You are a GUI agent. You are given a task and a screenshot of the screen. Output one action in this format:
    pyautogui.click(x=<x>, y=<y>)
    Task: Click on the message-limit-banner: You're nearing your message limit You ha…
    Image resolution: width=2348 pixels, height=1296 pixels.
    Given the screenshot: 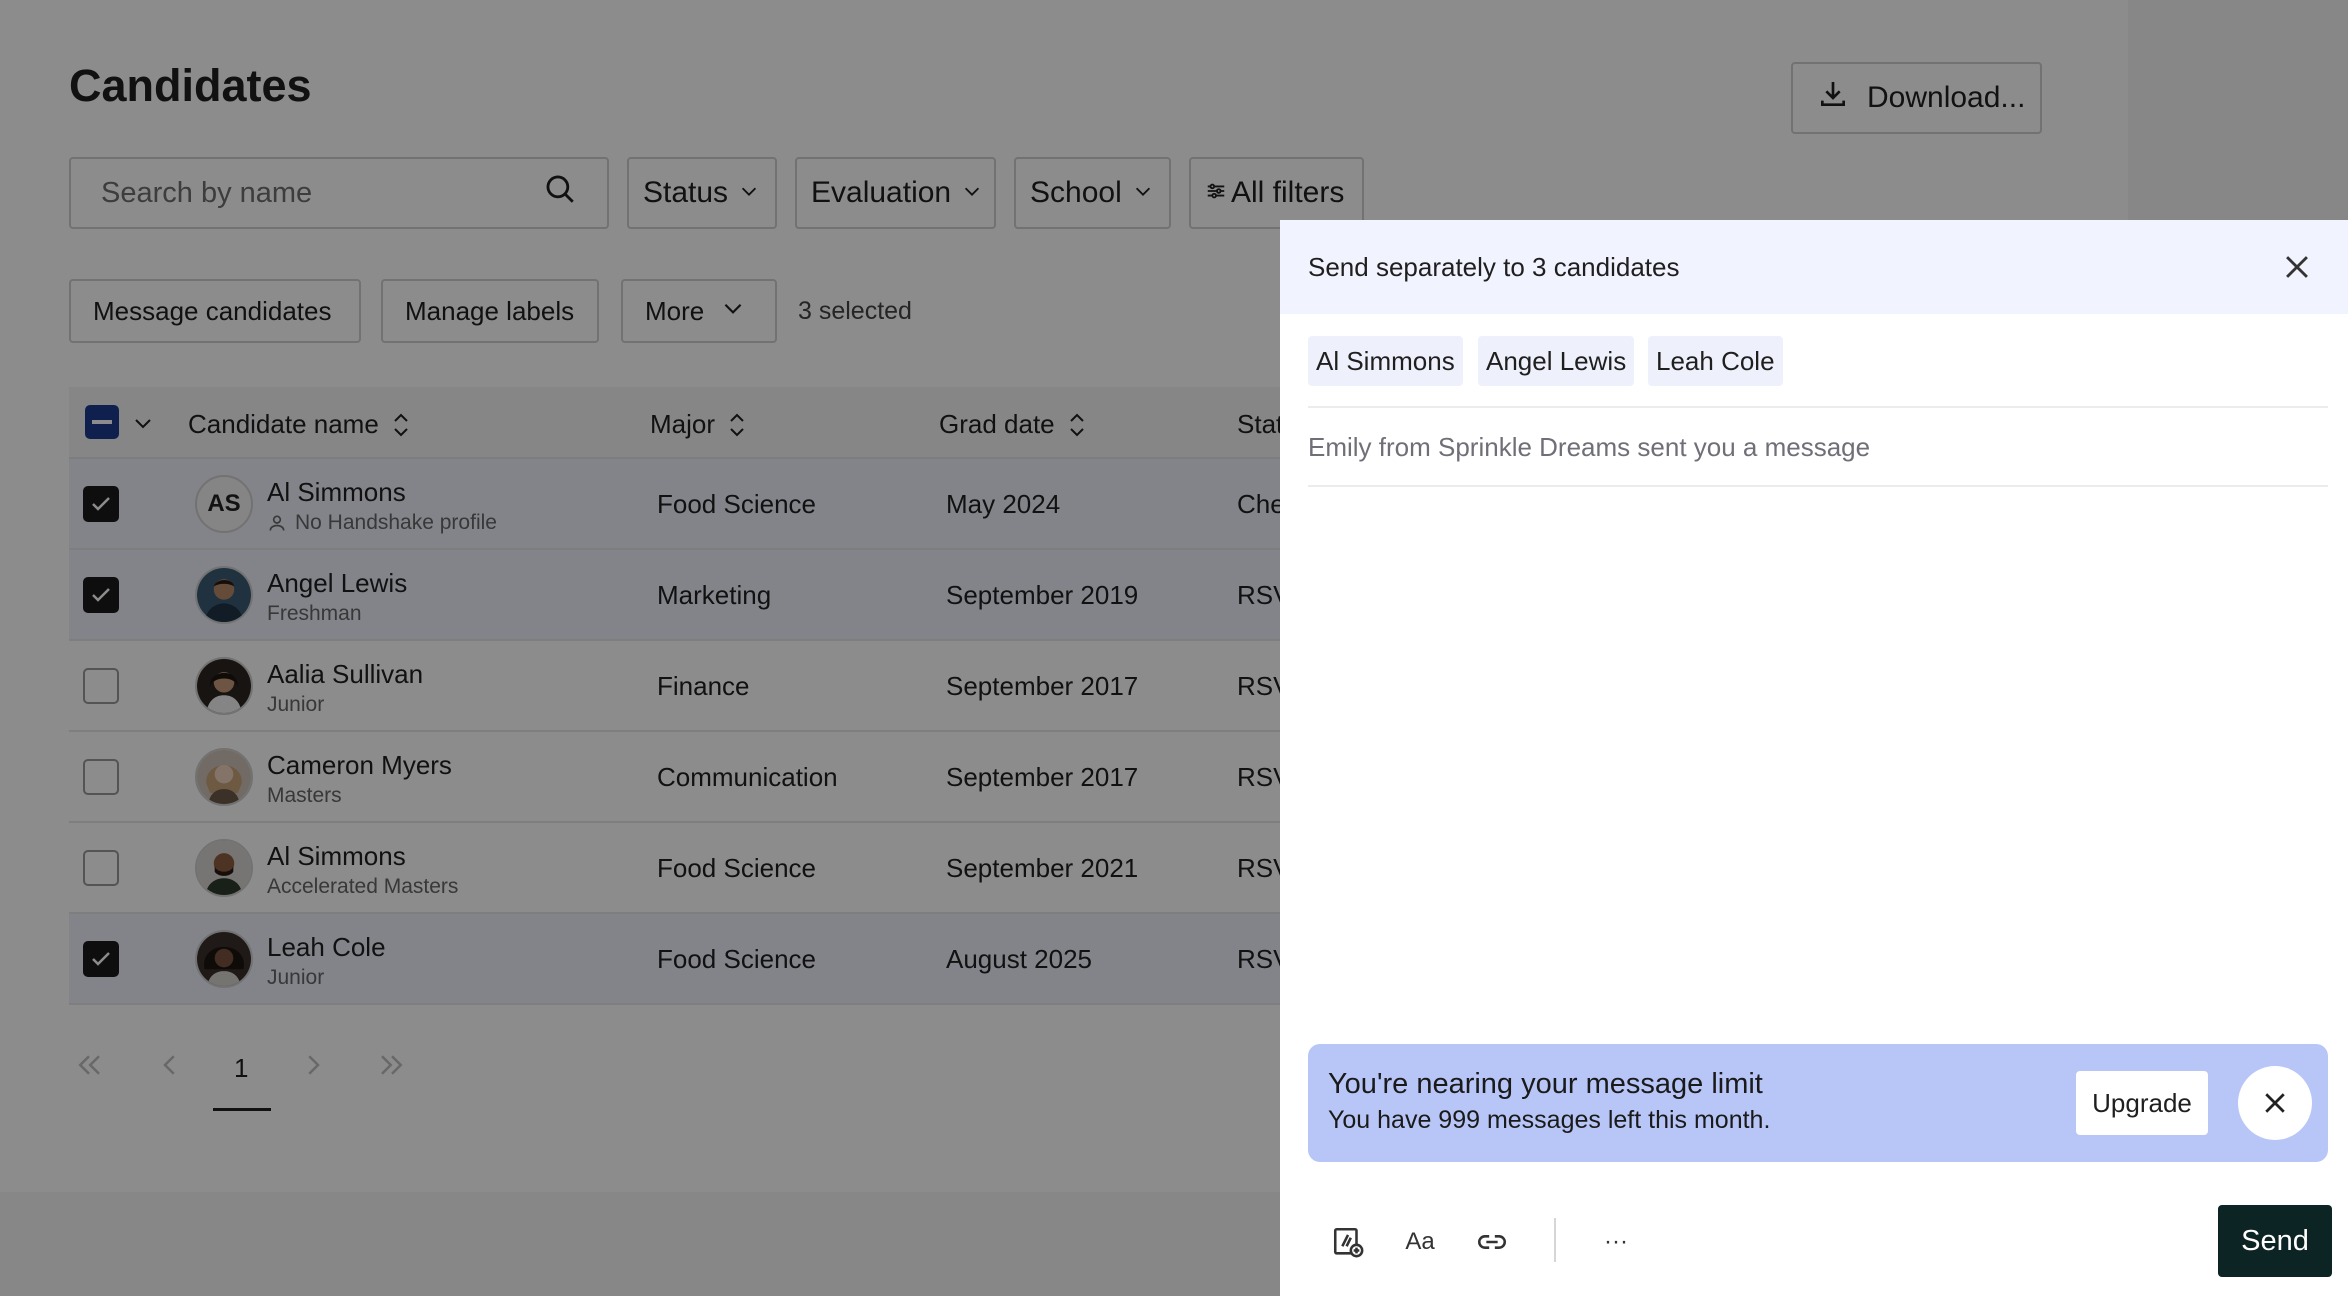 What is the action you would take?
    pyautogui.click(x=1818, y=1103)
    